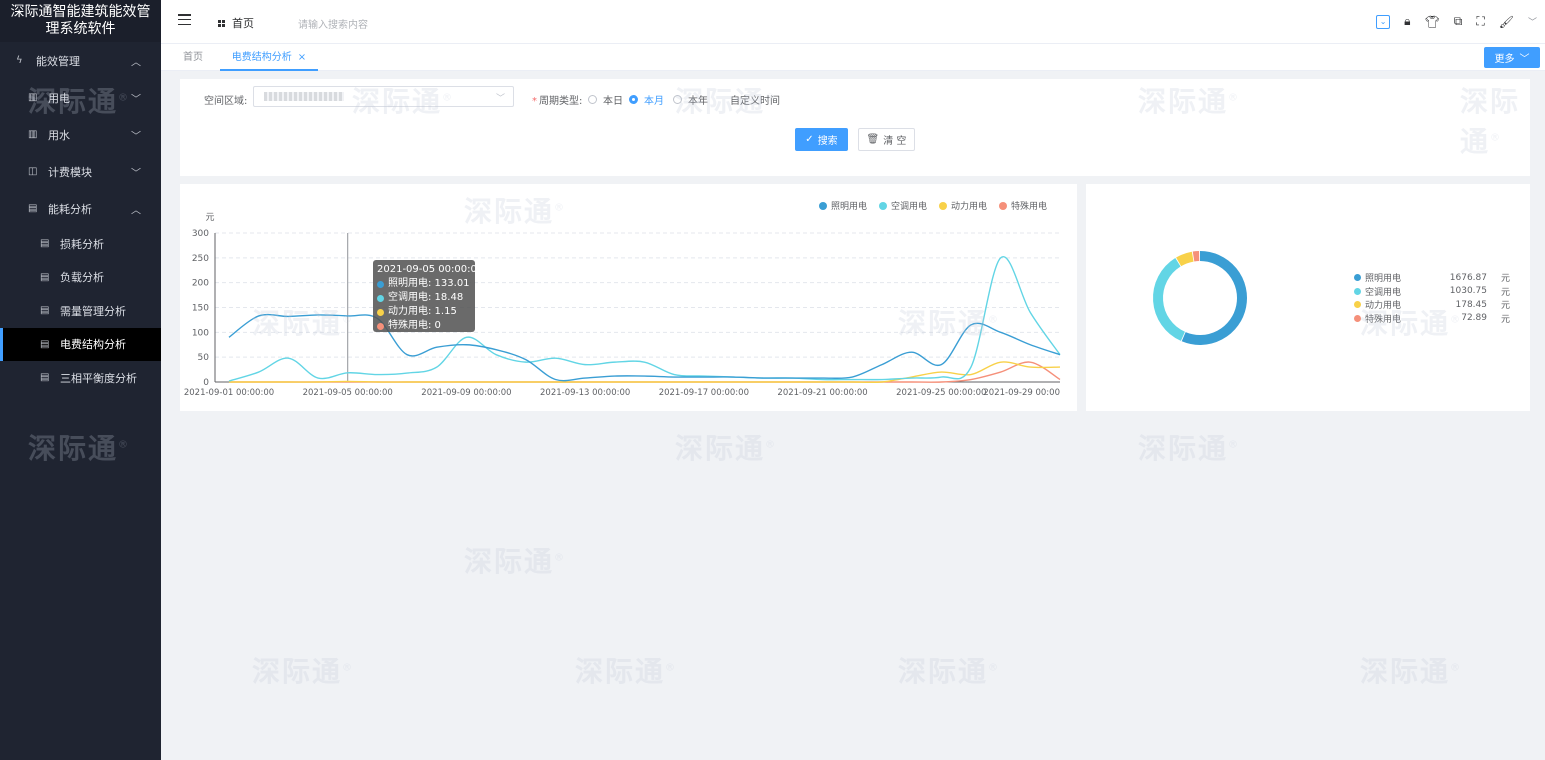  I want to click on radio-year: 本年, so click(690, 99).